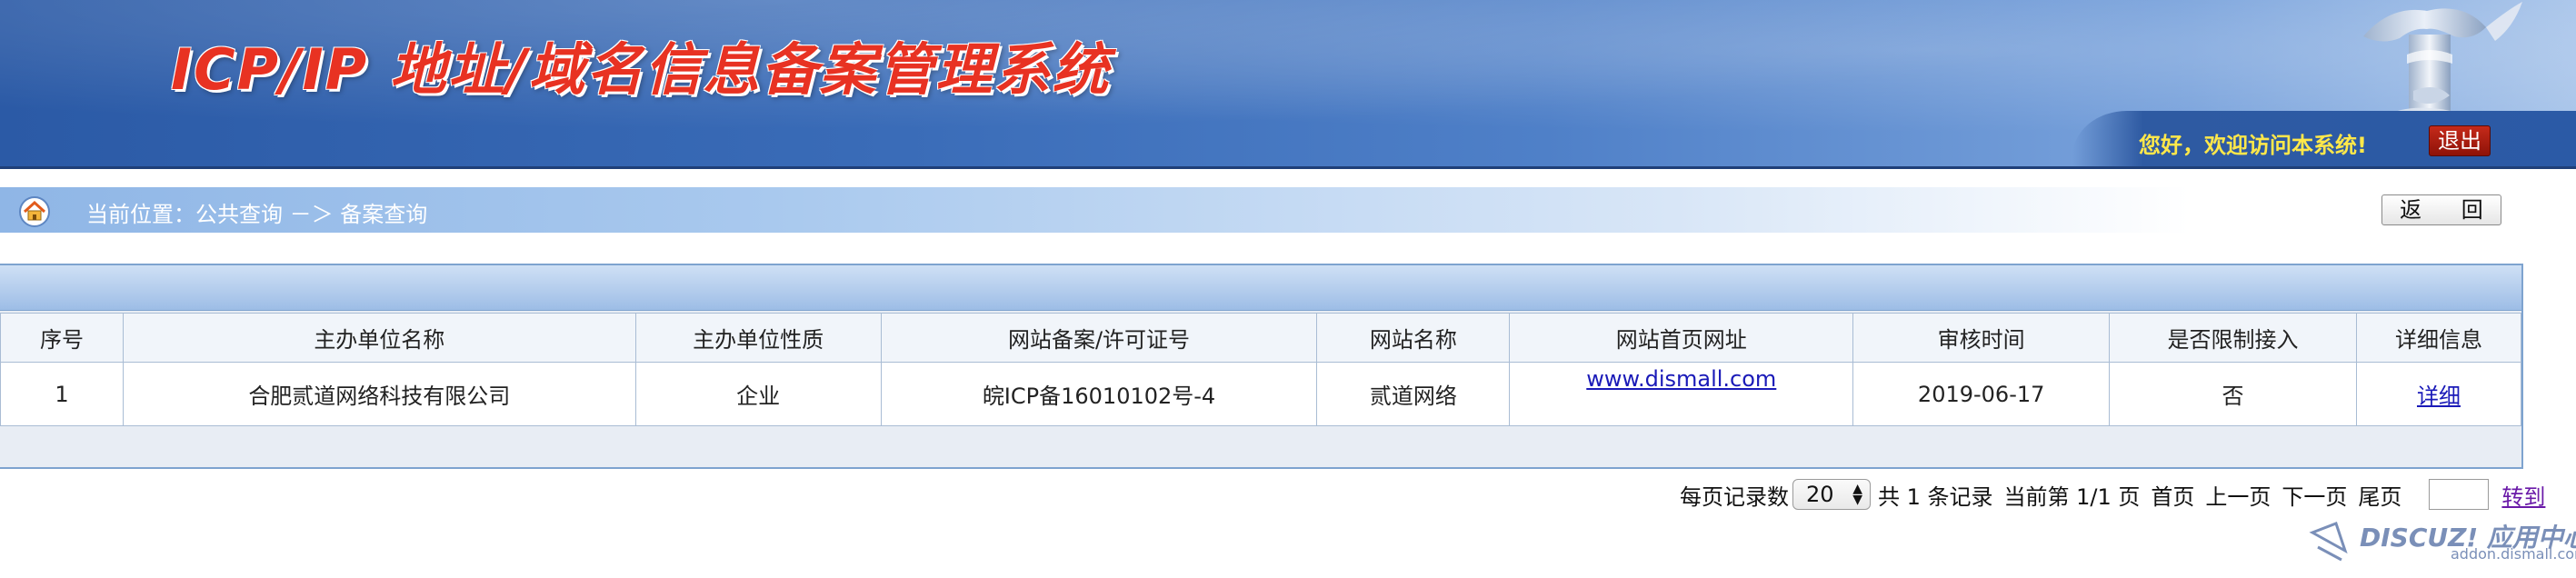 Image resolution: width=2576 pixels, height=578 pixels. I want to click on current-page: 当前第 1/1 页, so click(2072, 496).